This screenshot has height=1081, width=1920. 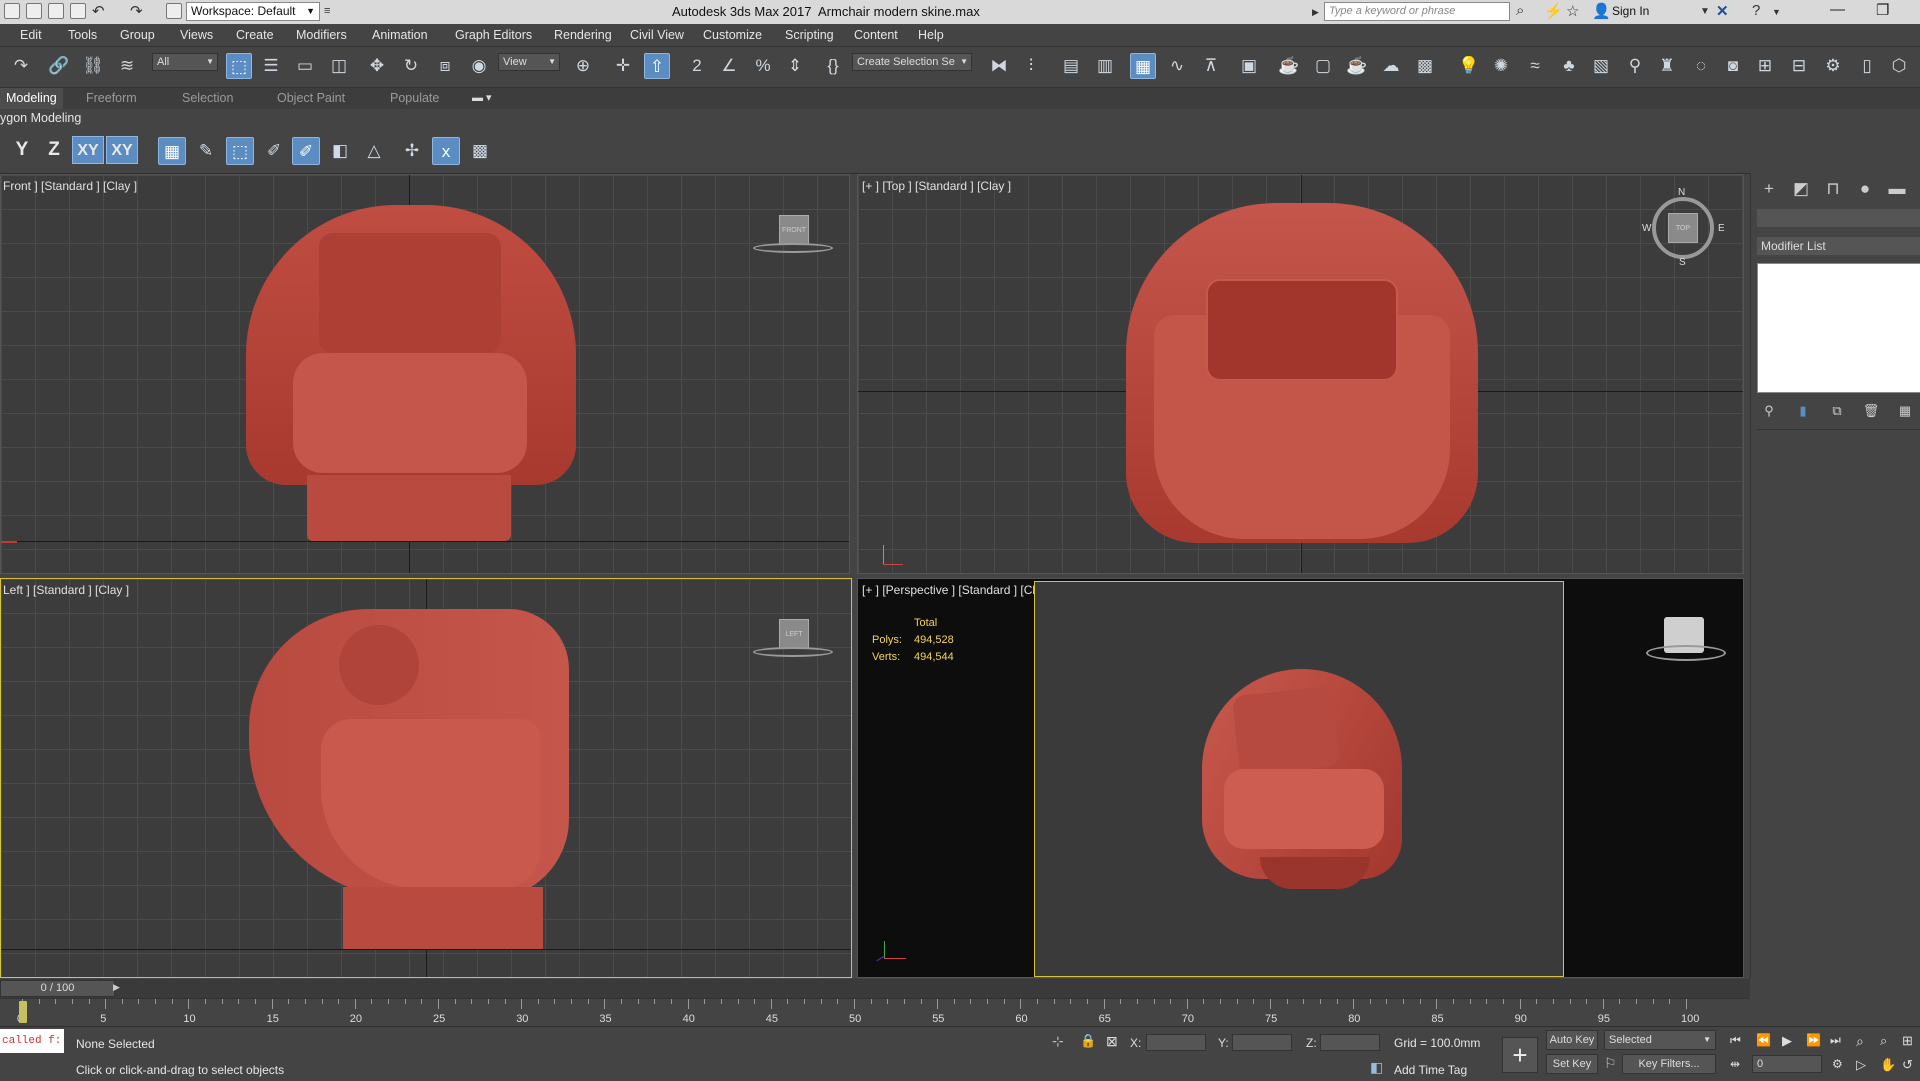 I want to click on axis-xy-local-button: XY, so click(x=122, y=150).